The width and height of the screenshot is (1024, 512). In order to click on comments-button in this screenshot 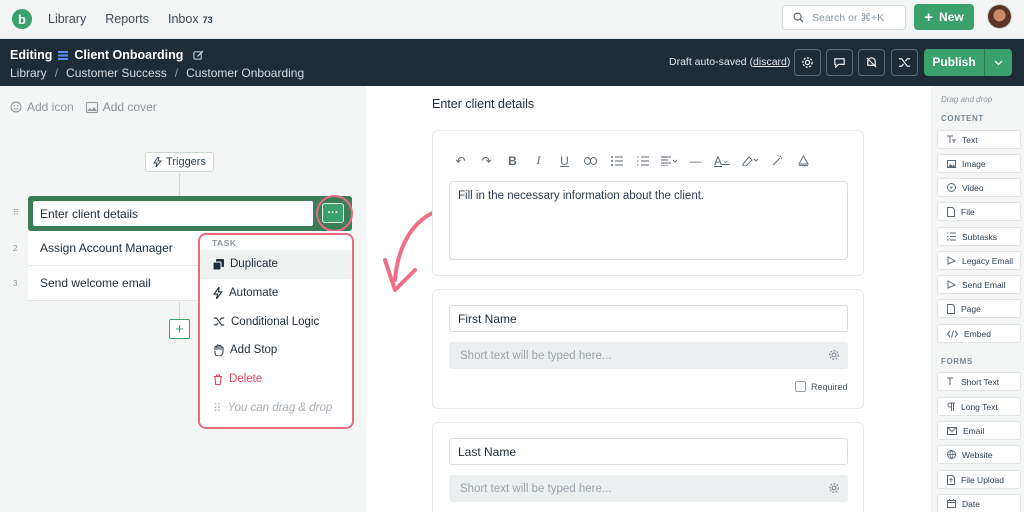, I will do `click(839, 62)`.